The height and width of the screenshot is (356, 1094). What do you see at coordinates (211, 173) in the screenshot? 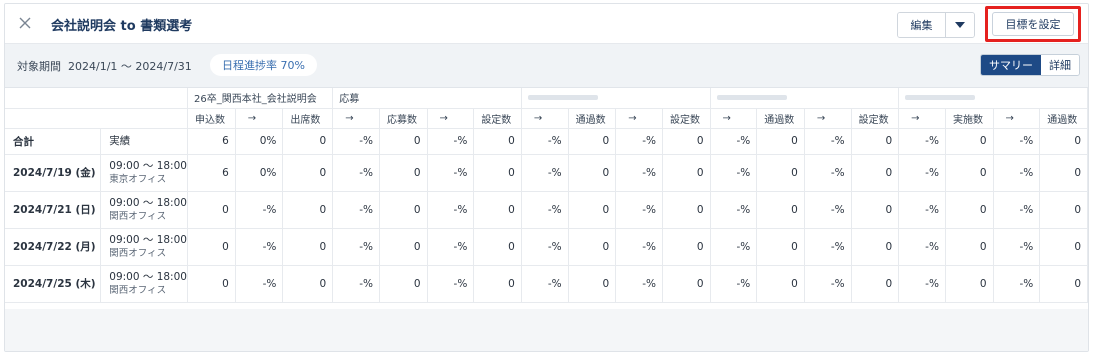
I see `metric-cell: 6` at bounding box center [211, 173].